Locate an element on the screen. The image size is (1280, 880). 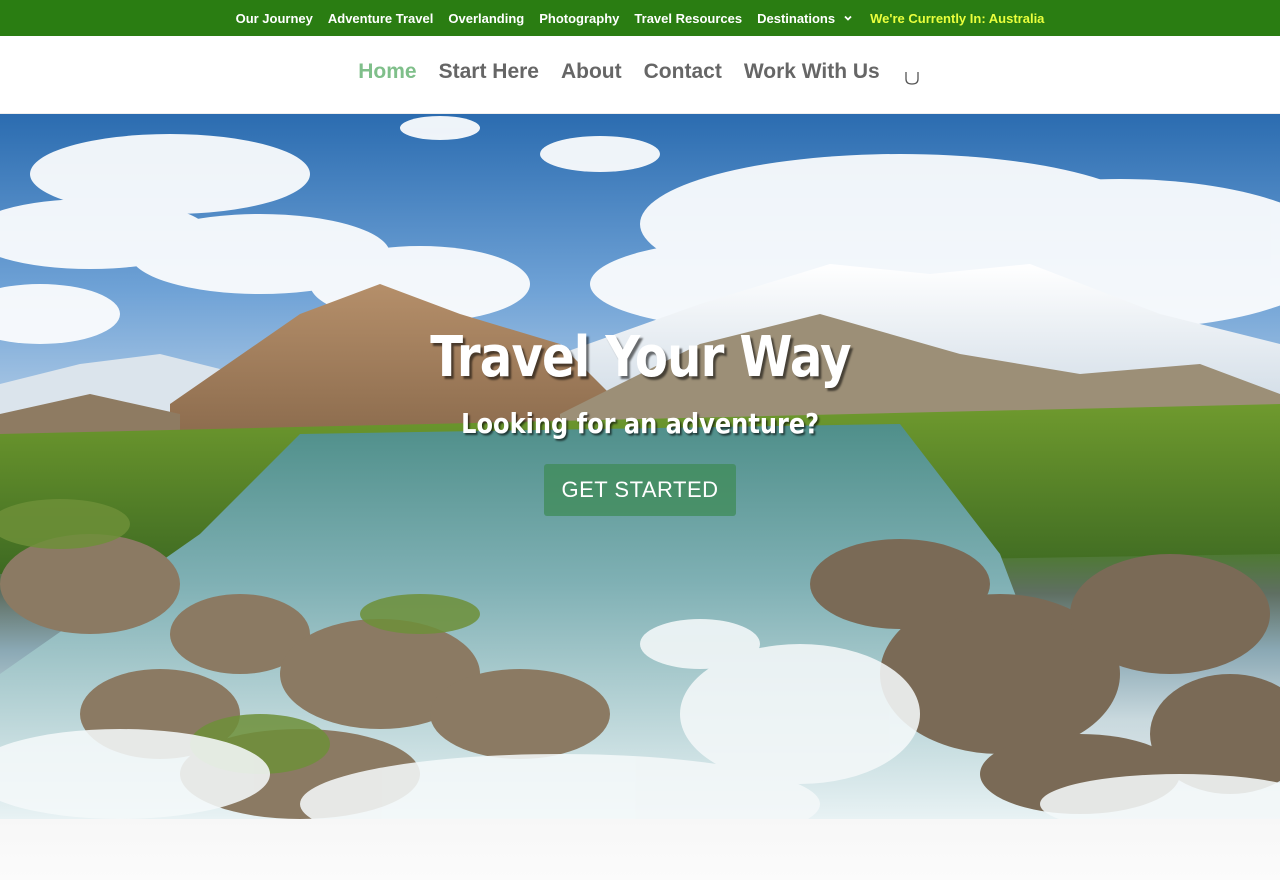
nav-contact: Contact is located at coordinates (683, 72).